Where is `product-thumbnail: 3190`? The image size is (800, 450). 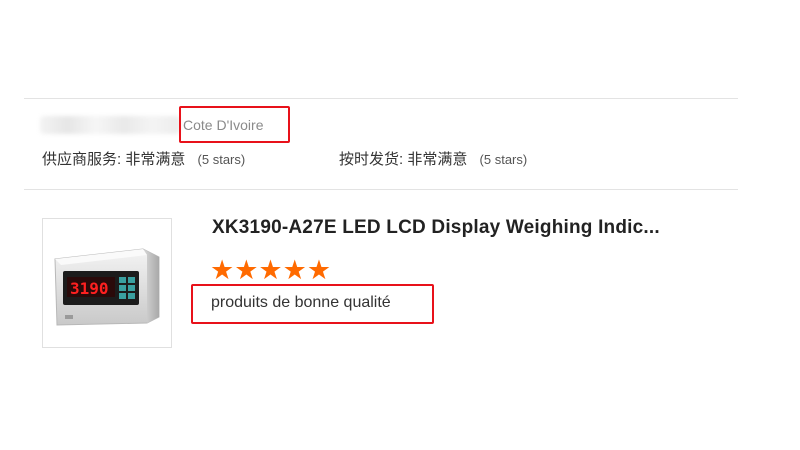
product-thumbnail: 3190 is located at coordinates (107, 283).